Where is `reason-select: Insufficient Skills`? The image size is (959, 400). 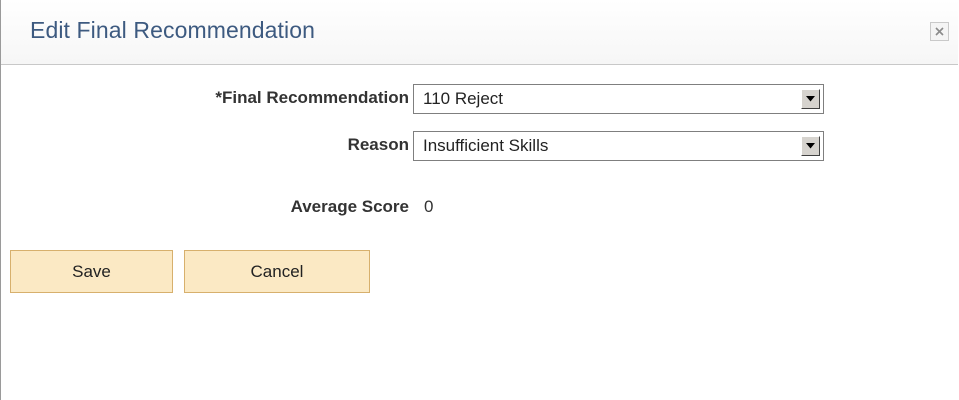
reason-select: Insufficient Skills is located at coordinates (618, 146).